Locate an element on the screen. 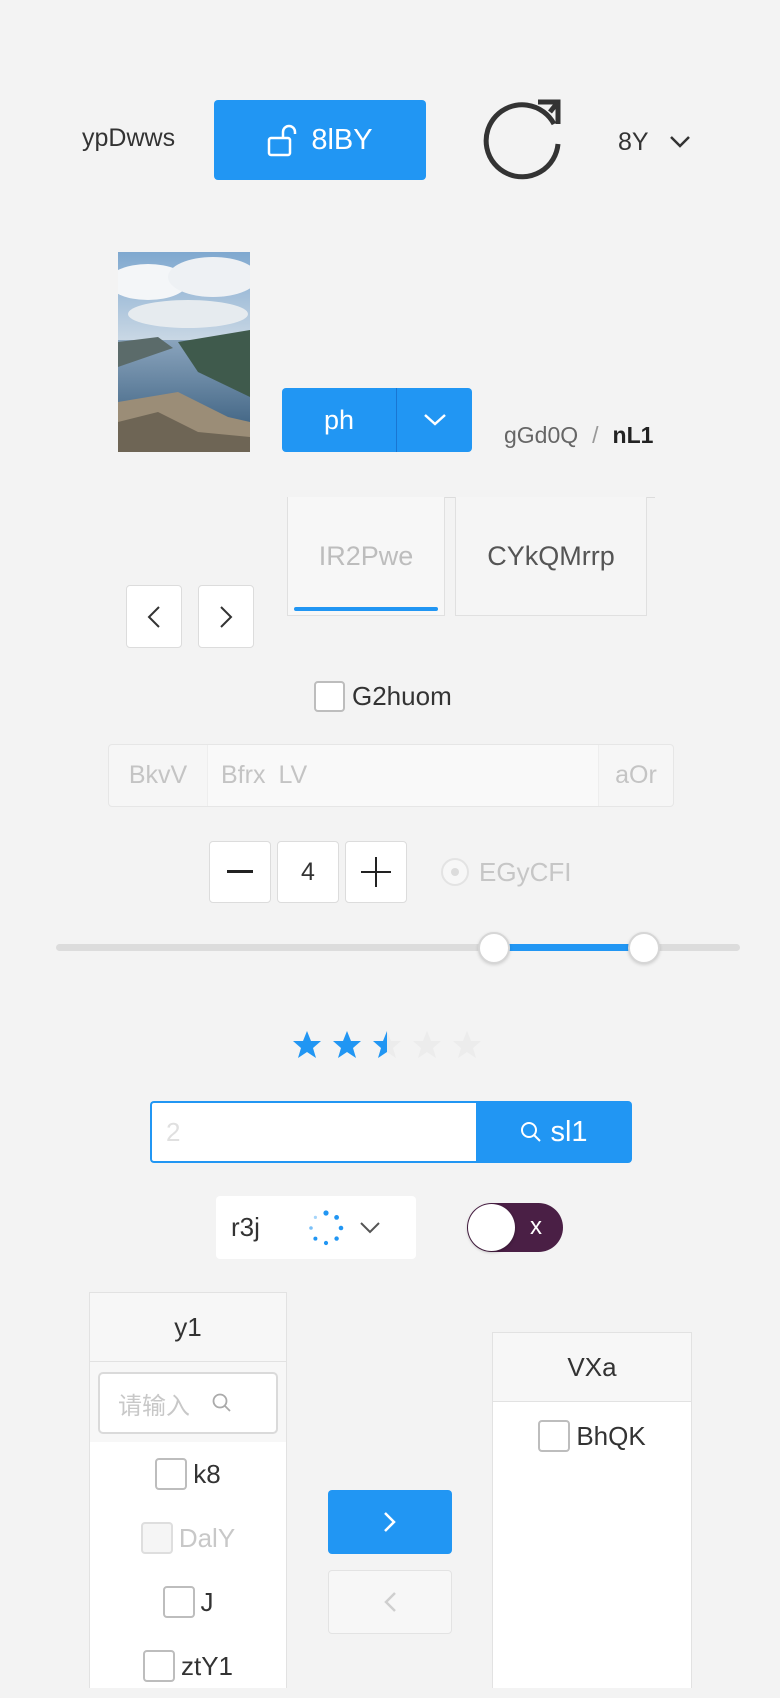  breadcrumb: gGd0Q / nL1 is located at coordinates (578, 435).